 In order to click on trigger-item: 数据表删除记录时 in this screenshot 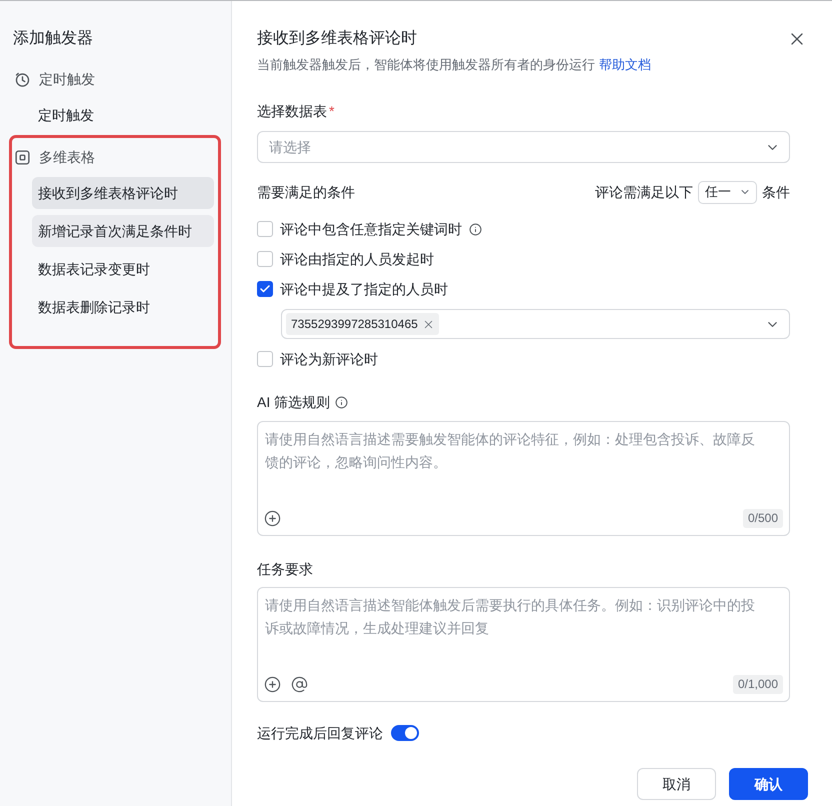, I will do `click(123, 307)`.